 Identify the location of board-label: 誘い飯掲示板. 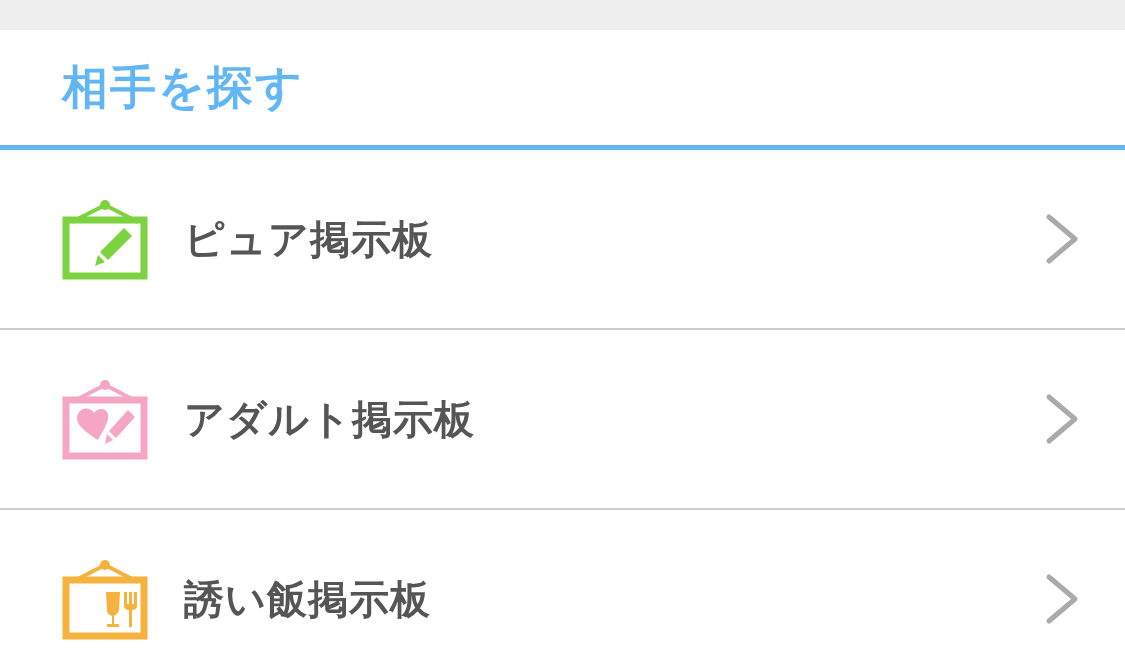
(308, 599).